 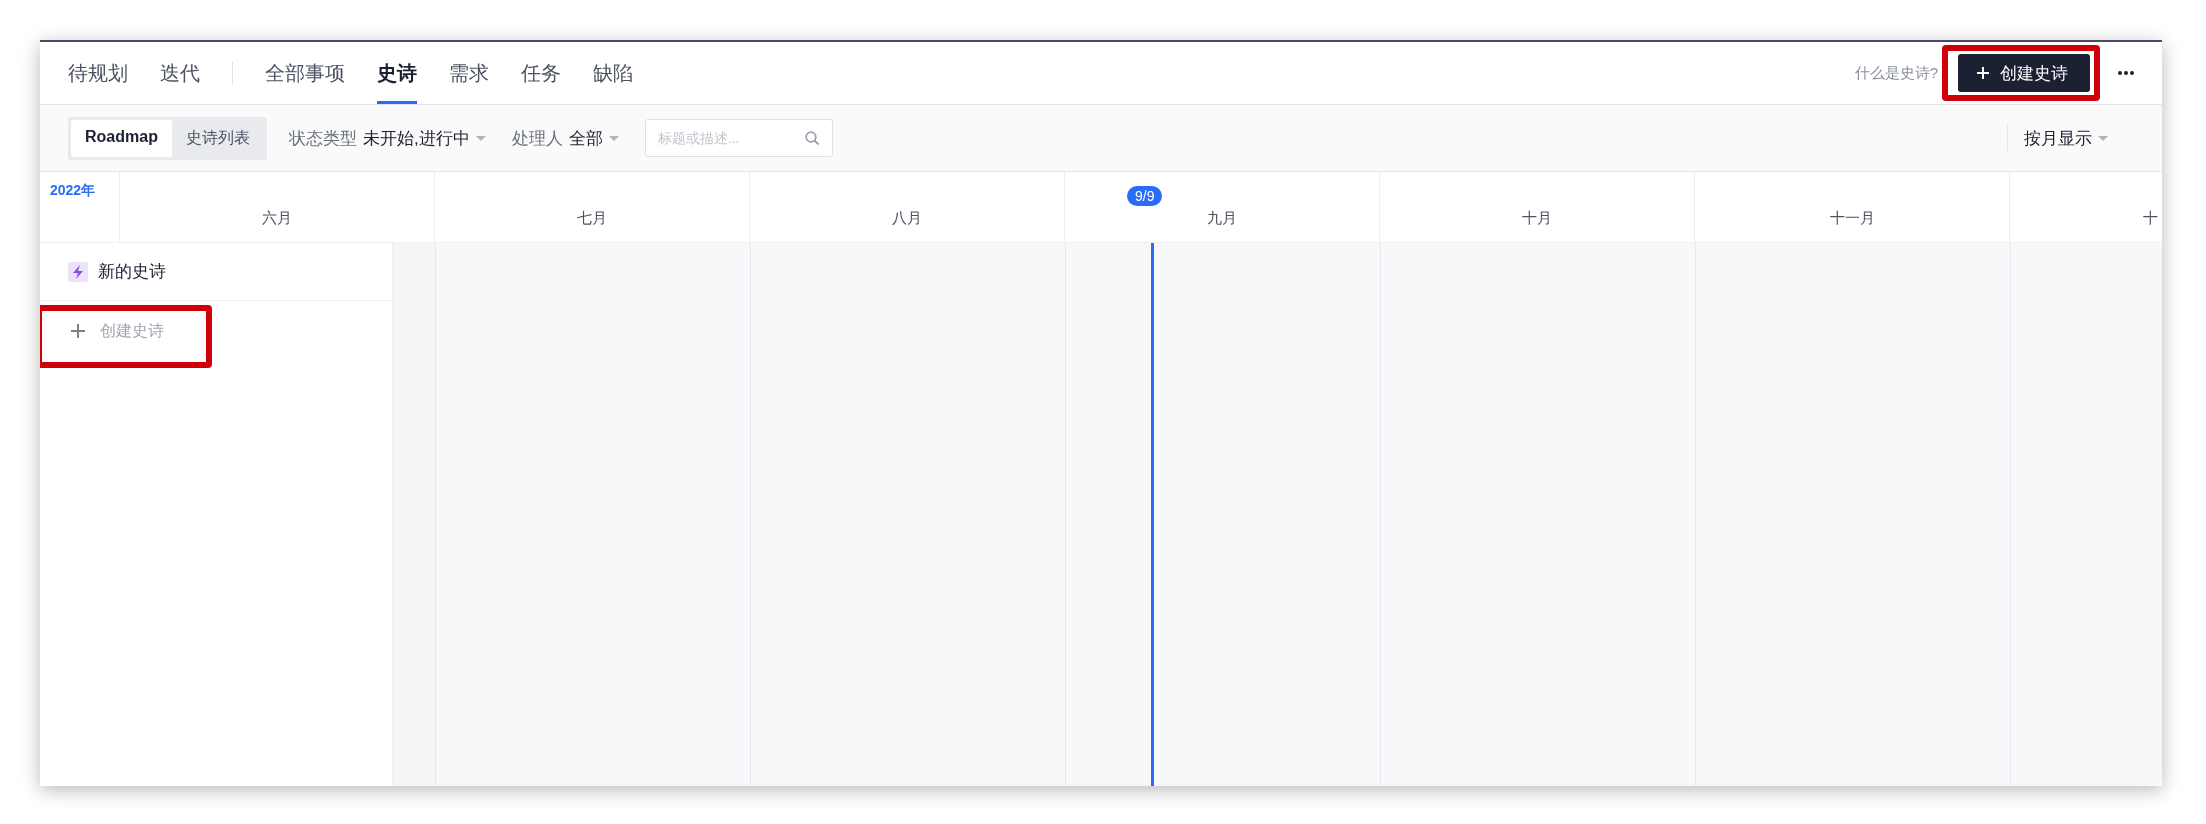 I want to click on filter-label: 处理人, so click(x=537, y=138).